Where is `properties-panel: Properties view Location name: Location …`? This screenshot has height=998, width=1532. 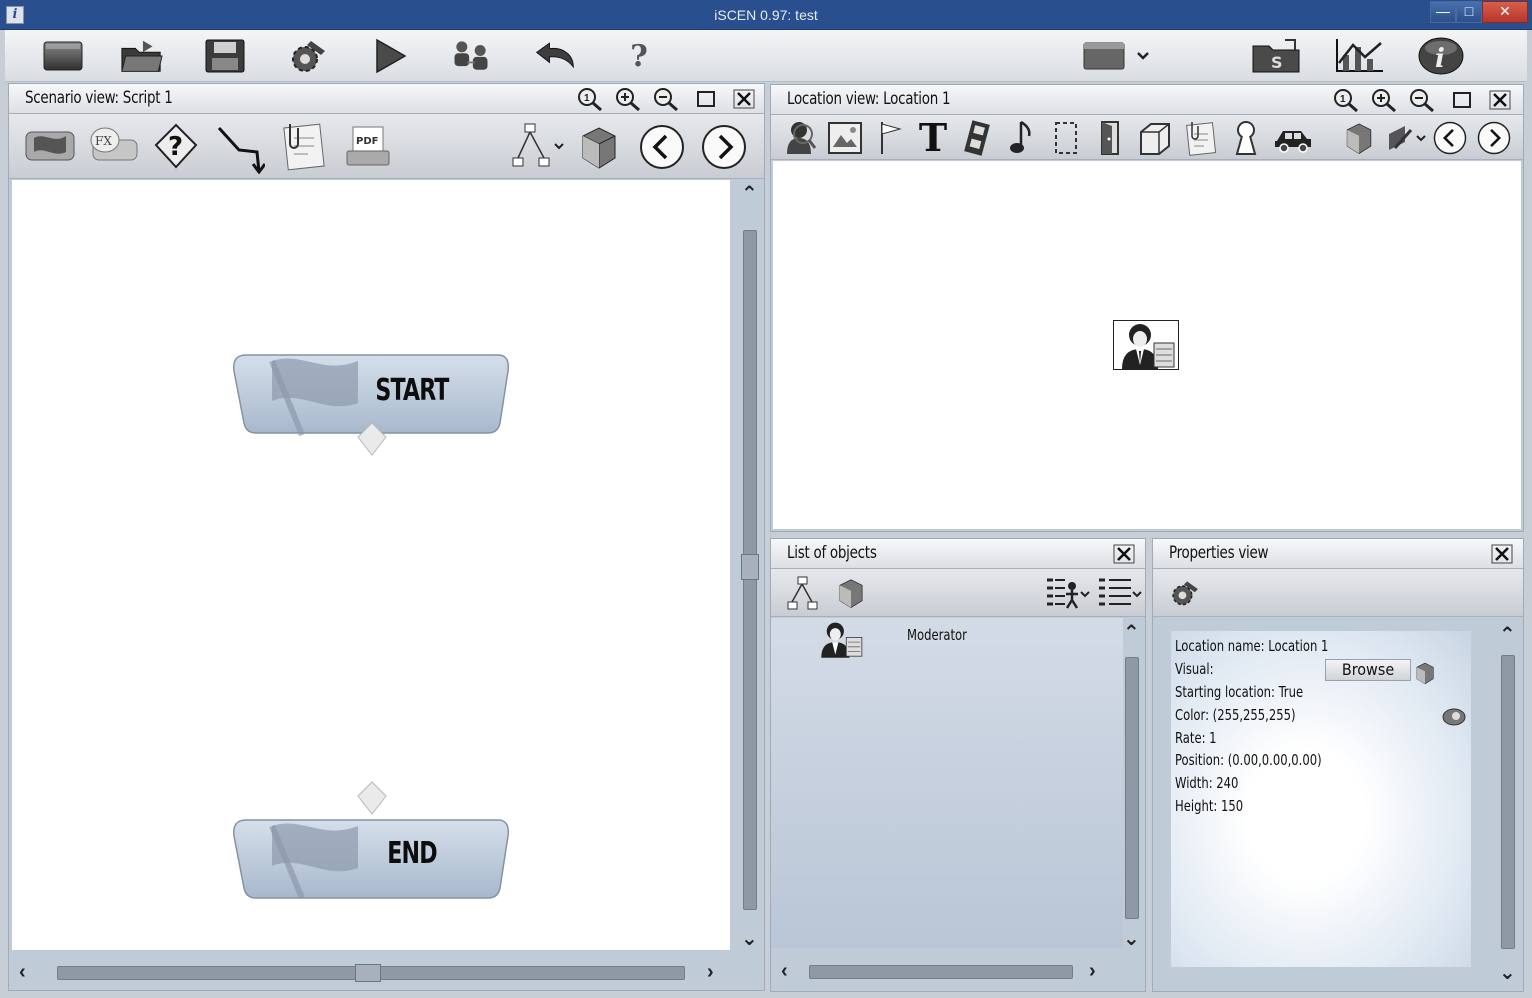 properties-panel: Properties view Location name: Location … is located at coordinates (1338, 765).